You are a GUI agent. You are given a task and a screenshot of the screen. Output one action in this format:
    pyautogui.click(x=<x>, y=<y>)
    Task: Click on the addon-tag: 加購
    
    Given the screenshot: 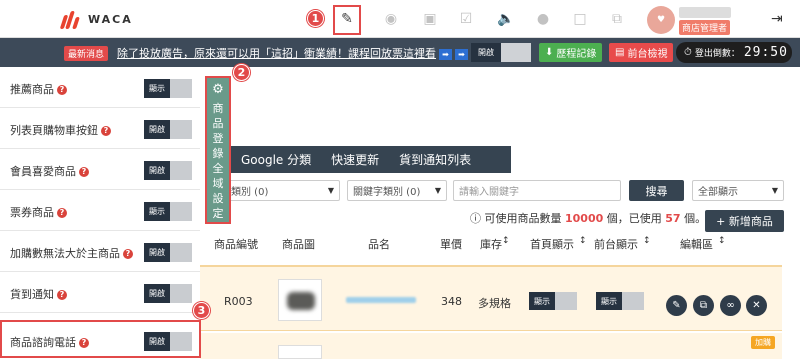 What is the action you would take?
    pyautogui.click(x=763, y=342)
    